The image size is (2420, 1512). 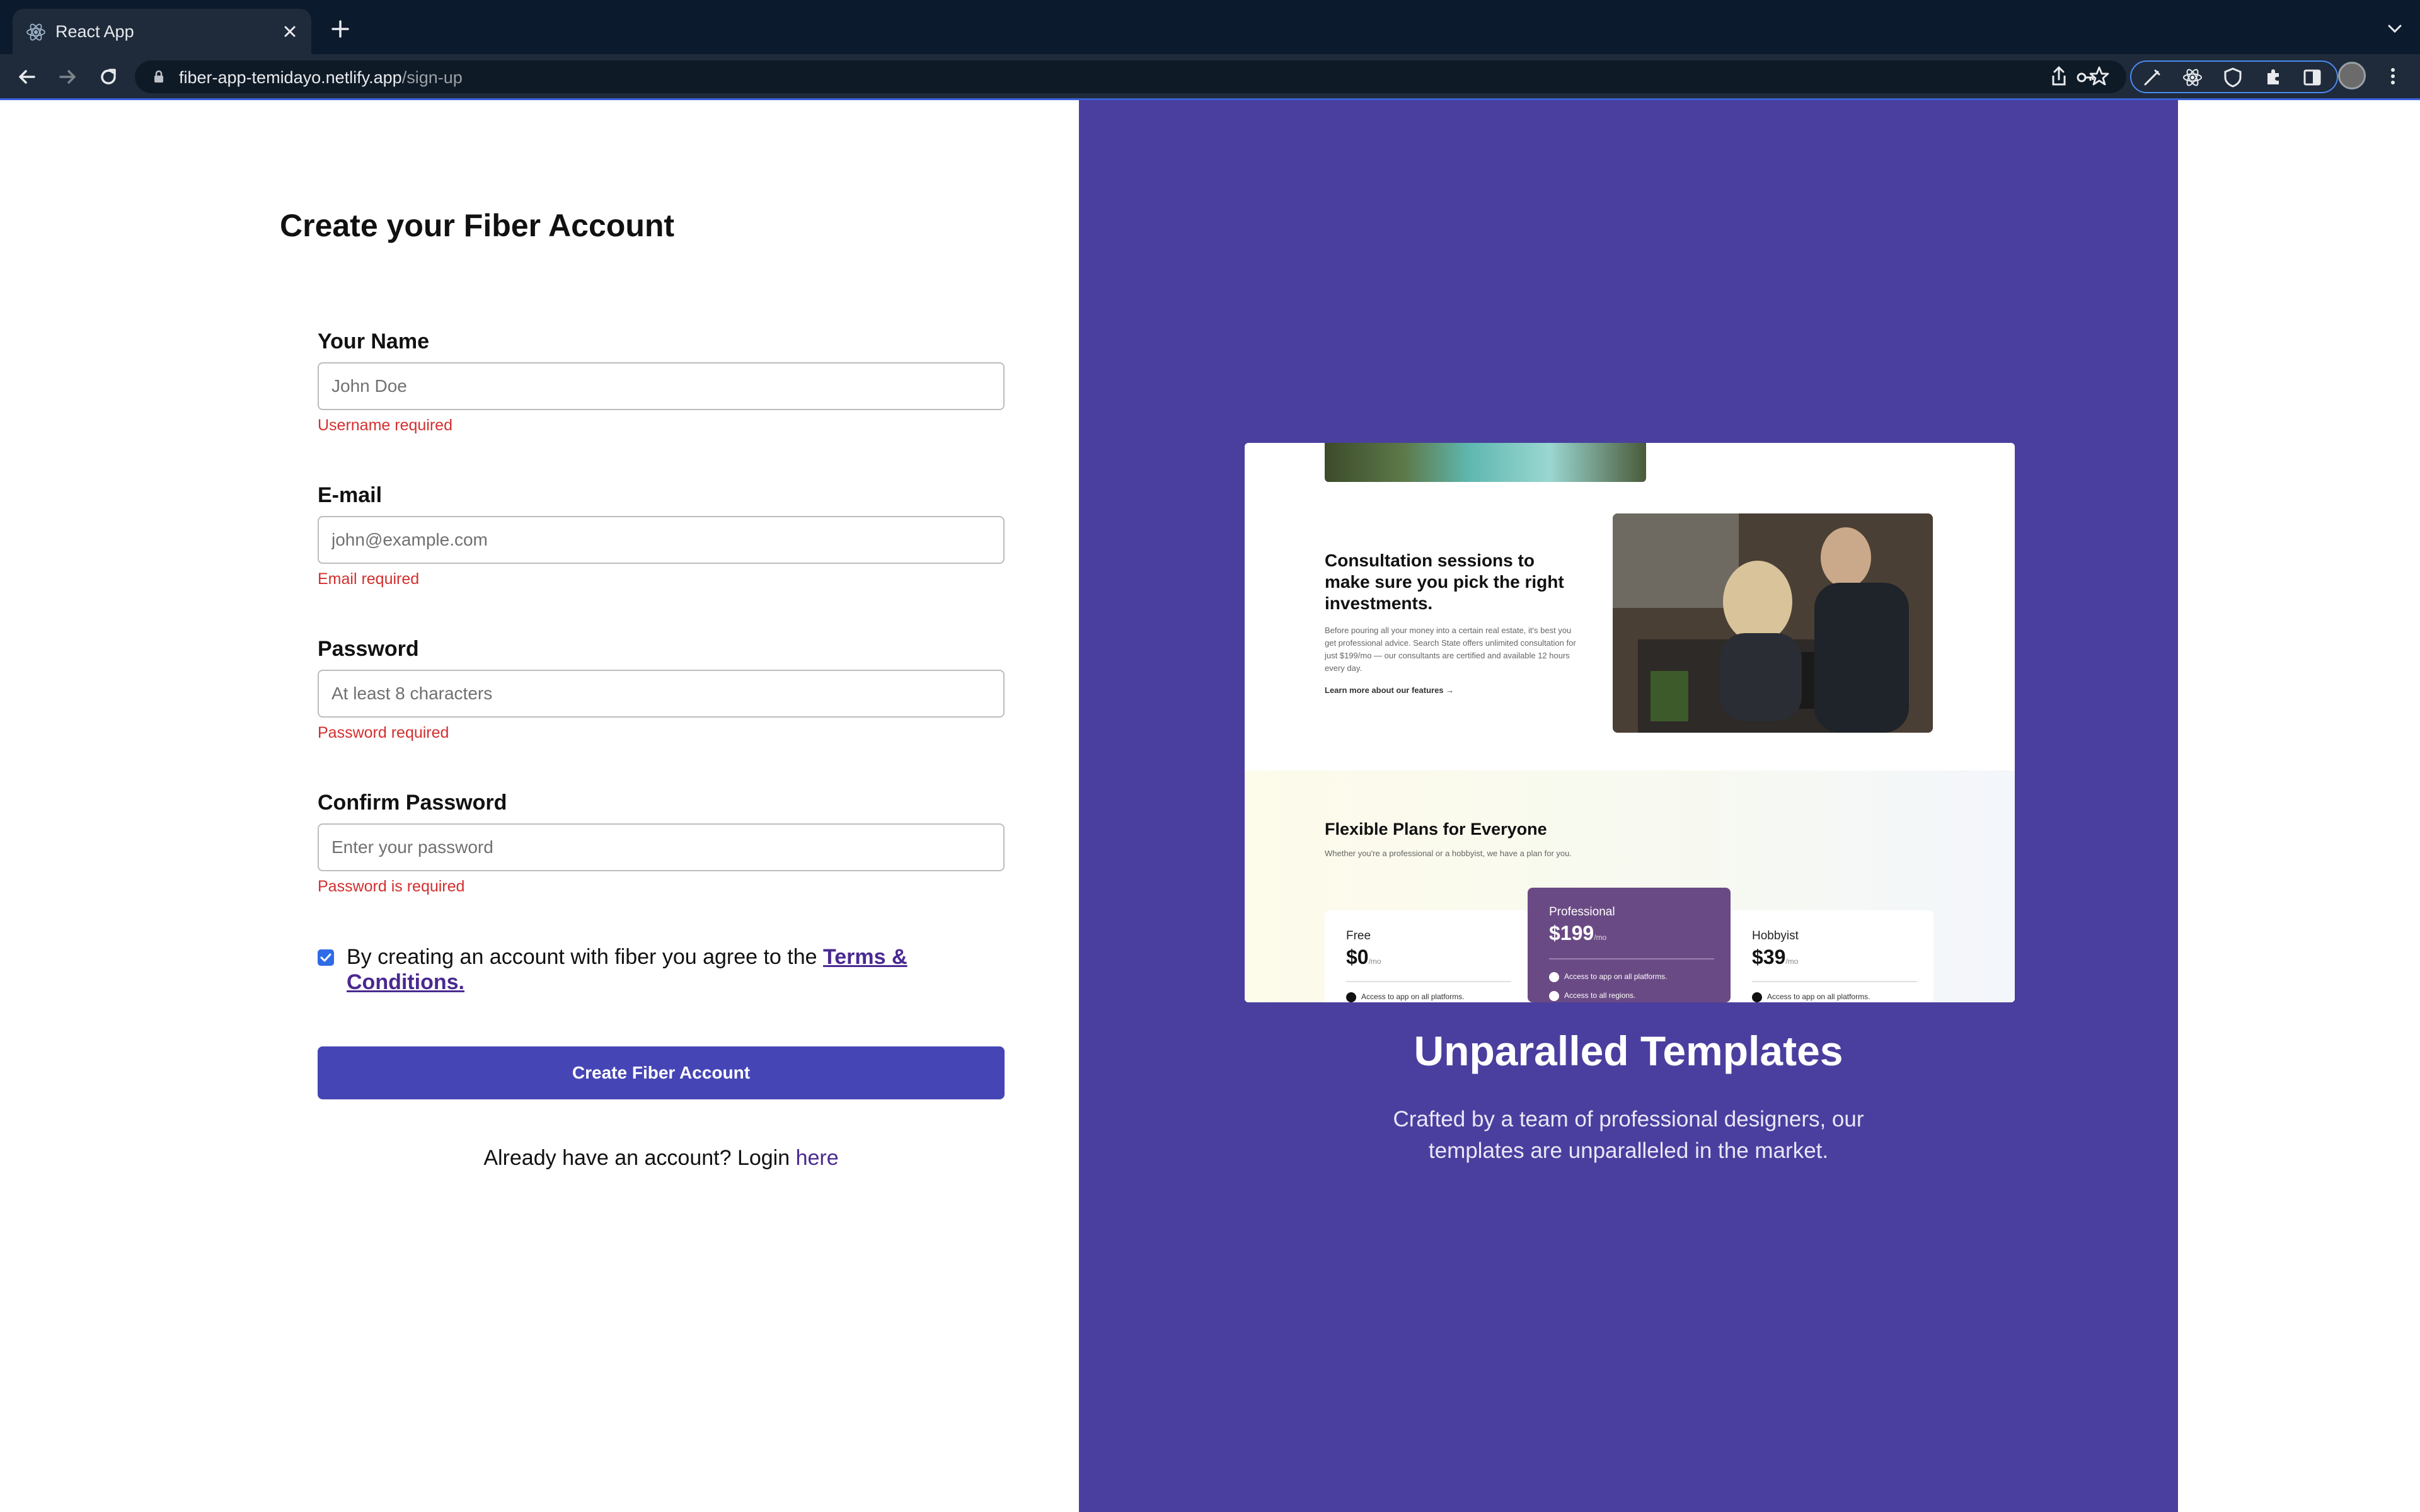 I want to click on close-tab-icon, so click(x=289, y=31).